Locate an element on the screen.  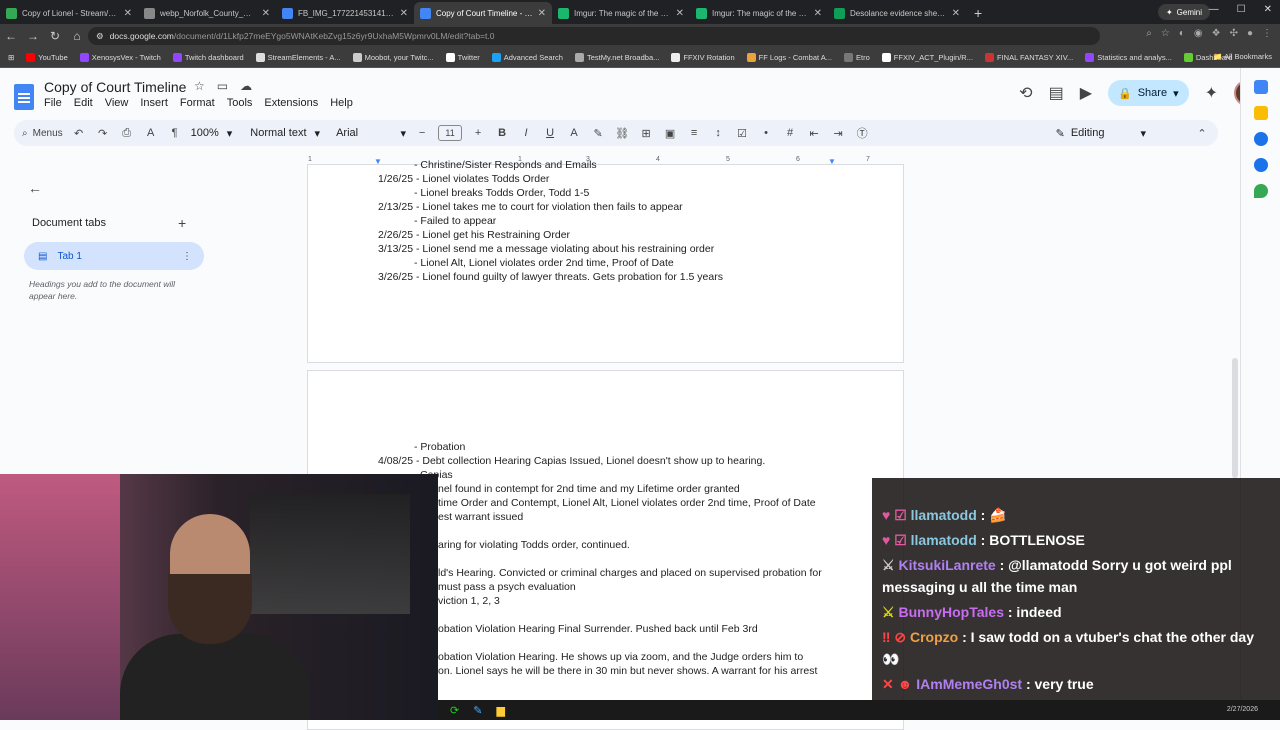
document-title: Copy of Court Timeline is located at coordinates (115, 87).